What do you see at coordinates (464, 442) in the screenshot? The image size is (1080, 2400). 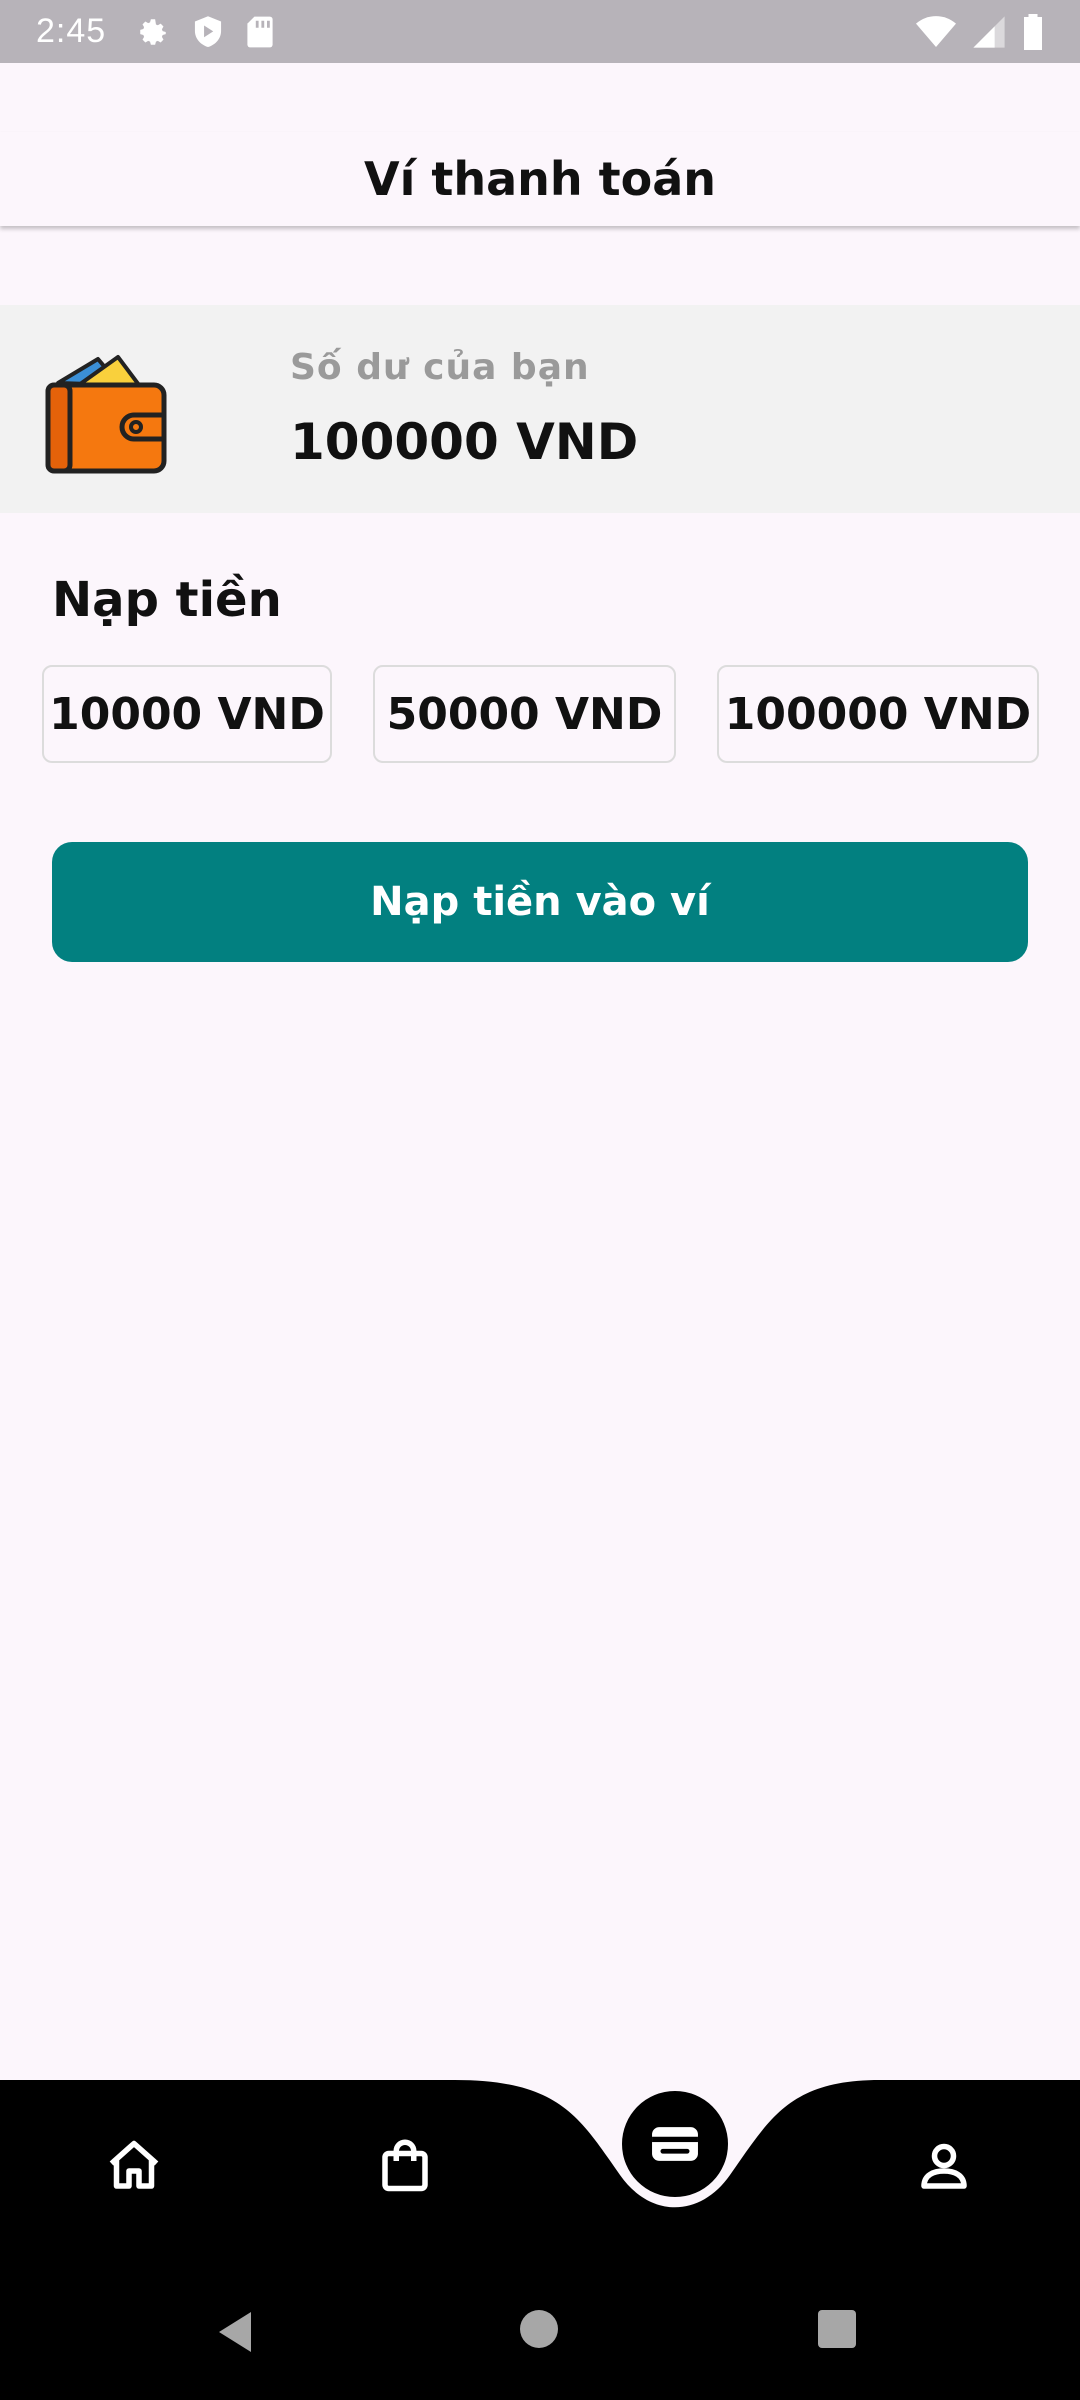 I see `balance-value: 100000 VND` at bounding box center [464, 442].